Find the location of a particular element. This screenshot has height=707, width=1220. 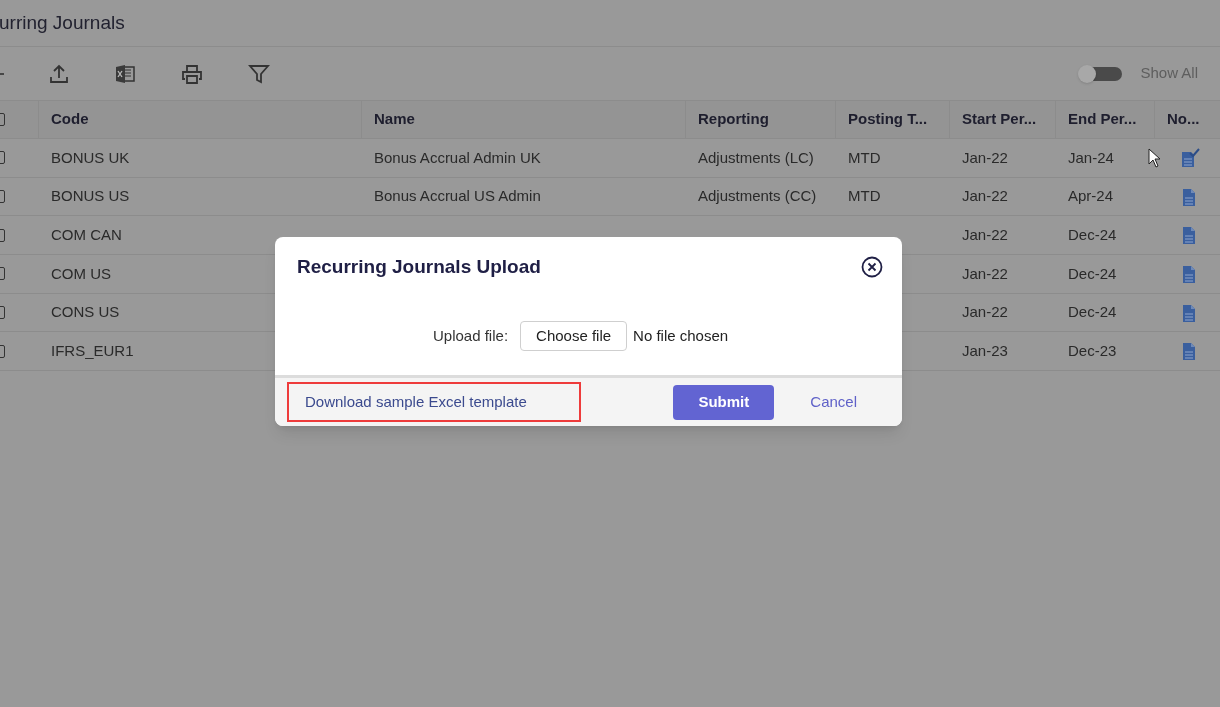

mouse-cursor-icon is located at coordinates (1155, 158).